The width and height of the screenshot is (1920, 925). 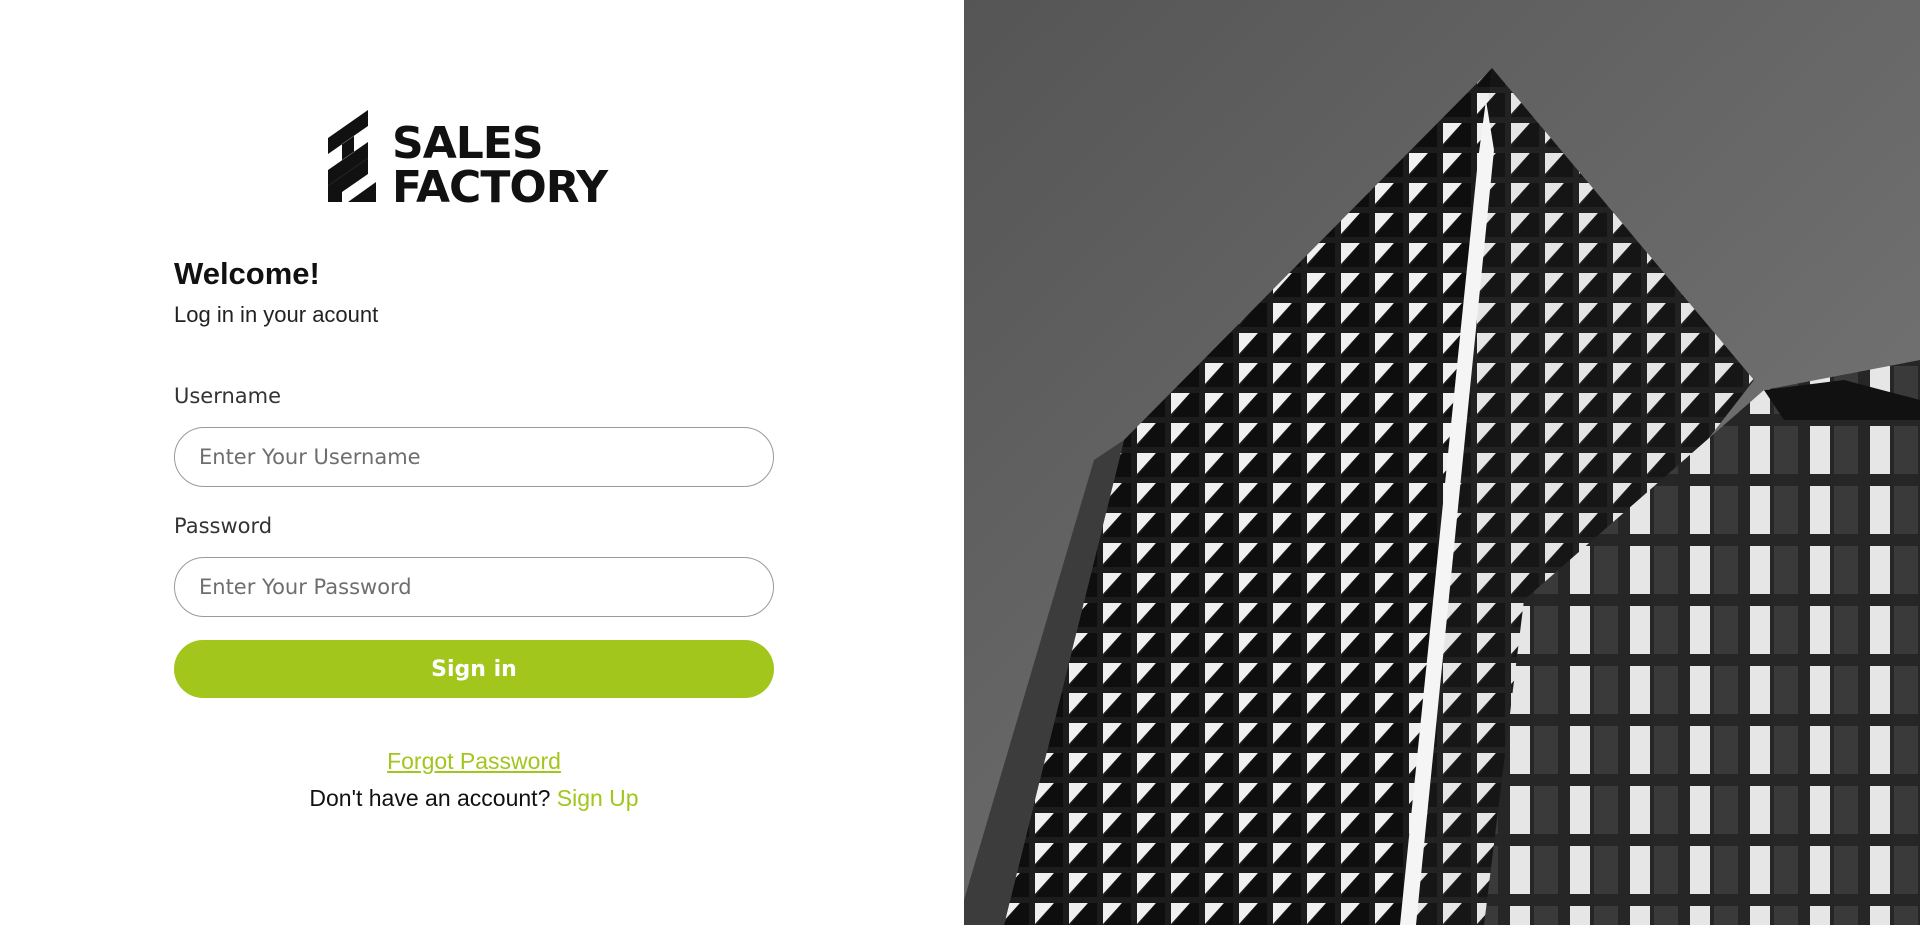 I want to click on logo-wordmark: SALES FACTORY, so click(x=500, y=165).